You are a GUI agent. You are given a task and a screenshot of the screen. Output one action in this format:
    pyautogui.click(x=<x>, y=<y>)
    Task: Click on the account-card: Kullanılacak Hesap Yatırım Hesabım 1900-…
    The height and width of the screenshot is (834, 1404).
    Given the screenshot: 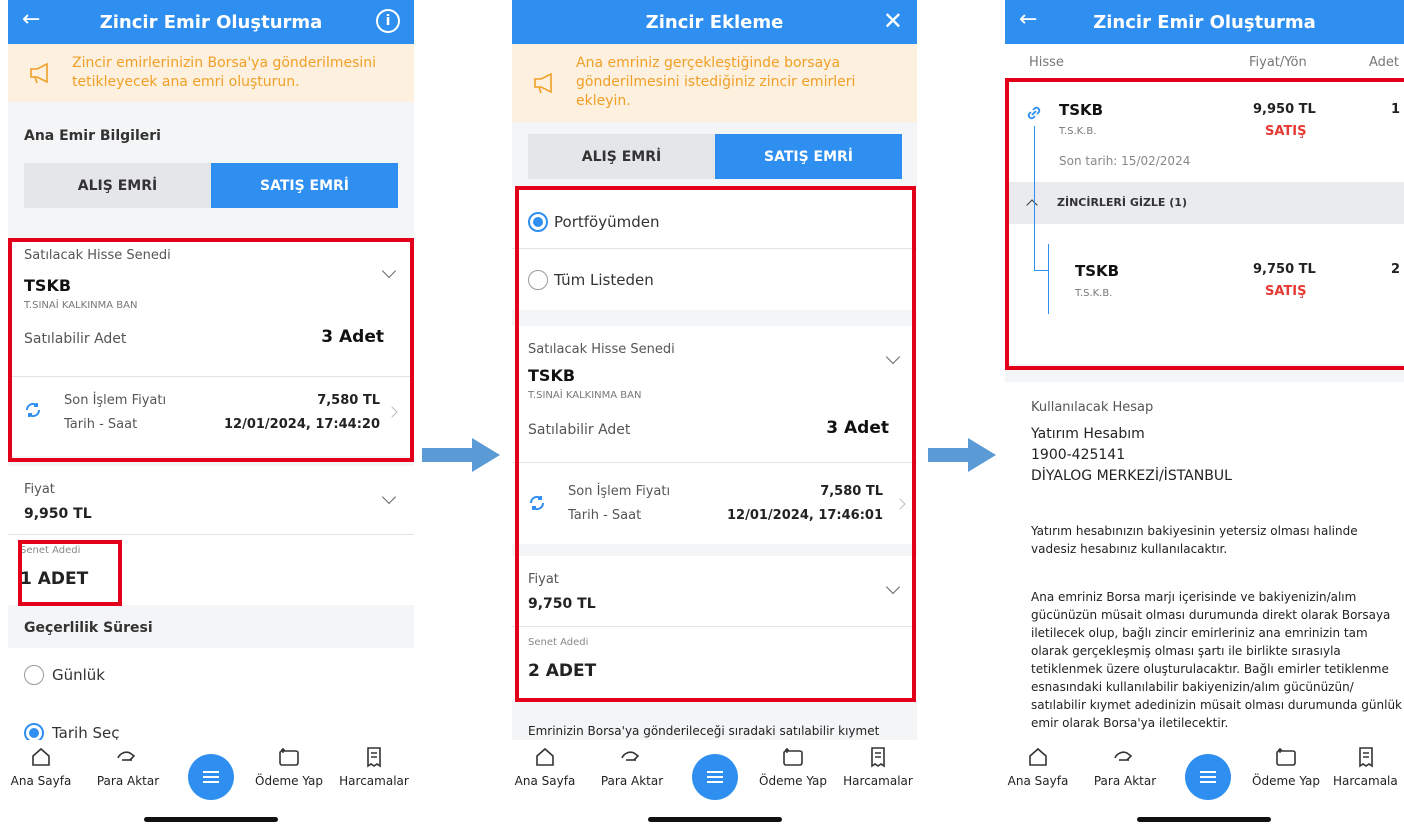 What is the action you would take?
    pyautogui.click(x=1204, y=441)
    